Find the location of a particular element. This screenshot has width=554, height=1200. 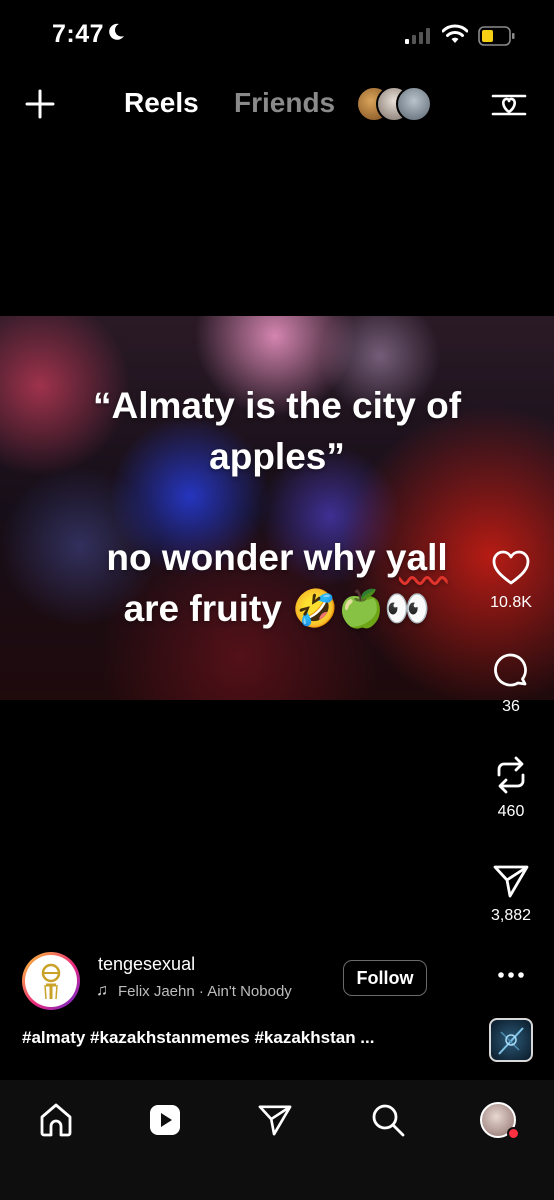

song-title: Felix Jaehn · Ain't Nobody is located at coordinates (235, 991).